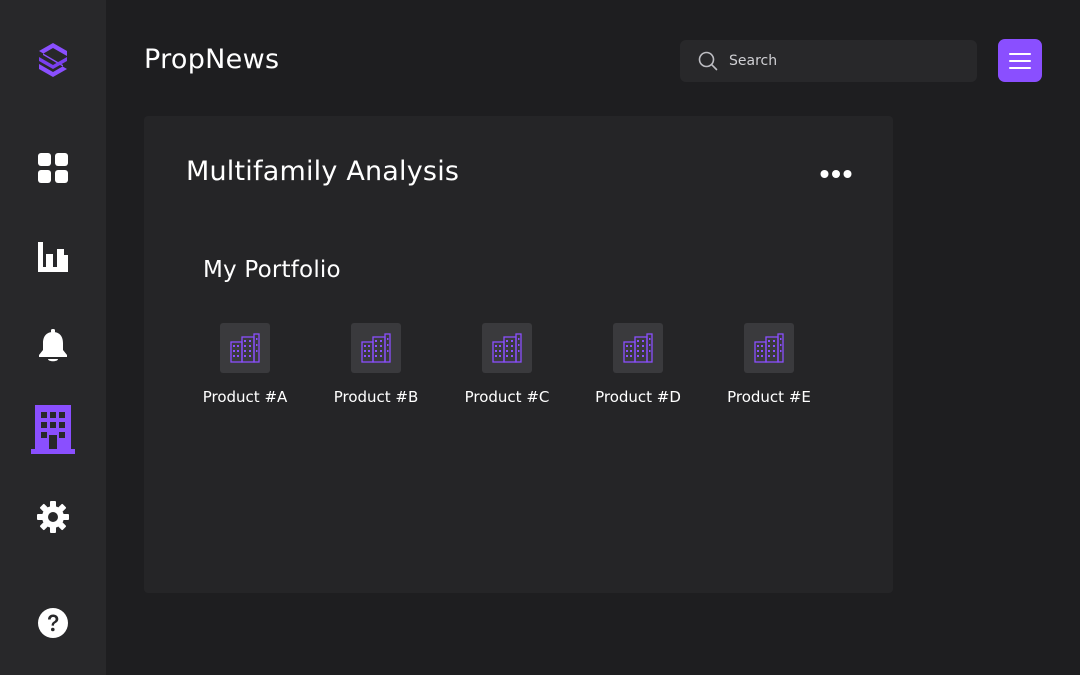 The width and height of the screenshot is (1080, 675). I want to click on search-input, so click(844, 61).